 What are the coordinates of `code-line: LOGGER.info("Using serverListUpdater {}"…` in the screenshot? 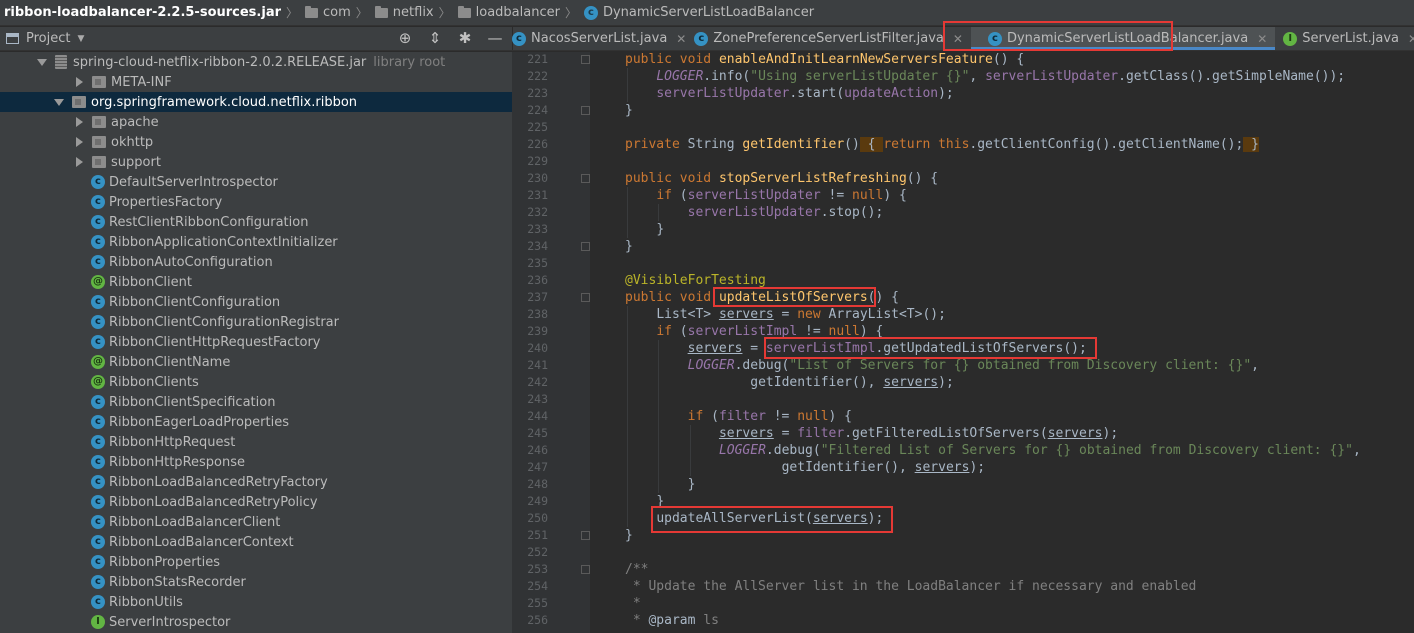 It's located at (1000, 76).